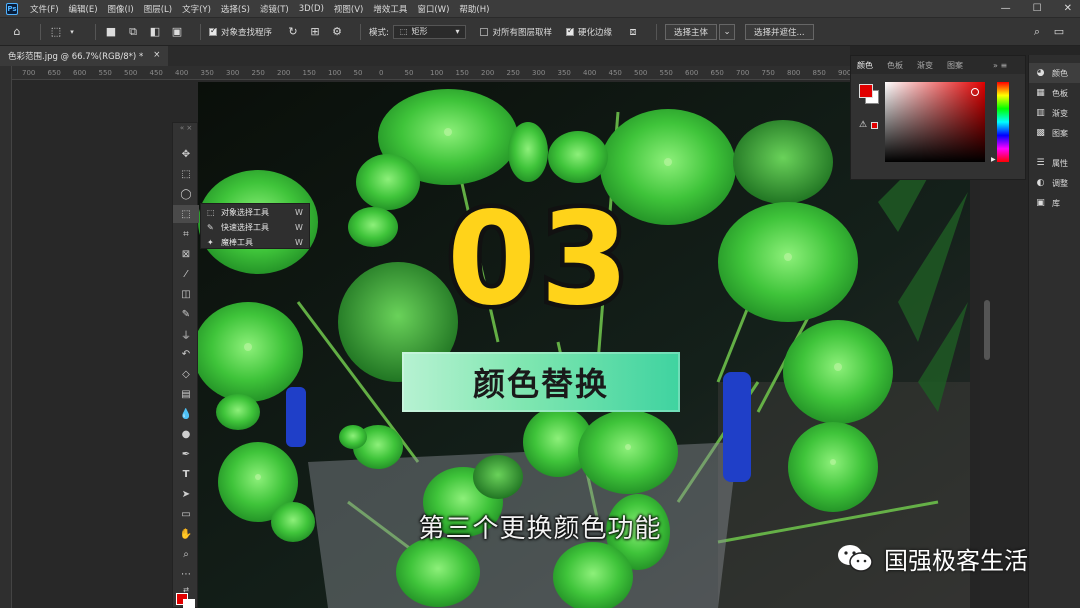 This screenshot has height=608, width=1080. What do you see at coordinates (1054, 133) in the screenshot?
I see `dock-item-patterns: ▩ 图案` at bounding box center [1054, 133].